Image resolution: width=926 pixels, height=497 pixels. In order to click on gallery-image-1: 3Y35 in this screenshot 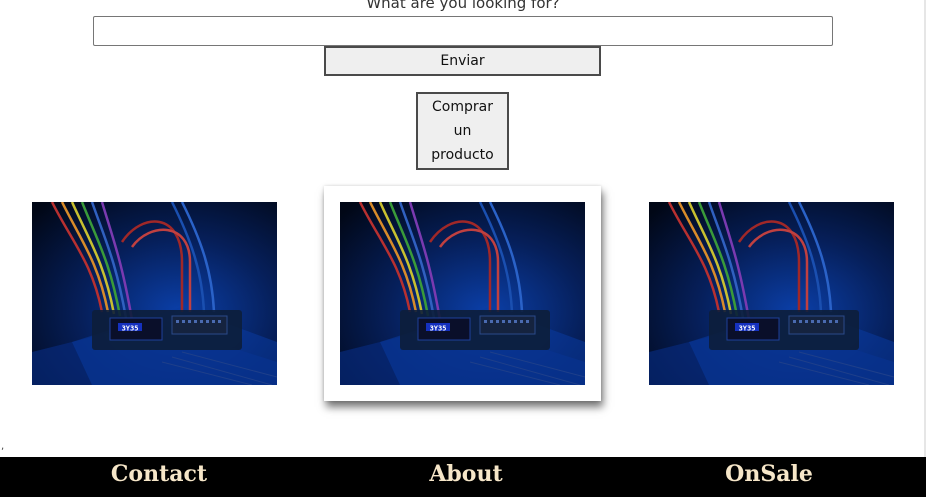, I will do `click(154, 293)`.